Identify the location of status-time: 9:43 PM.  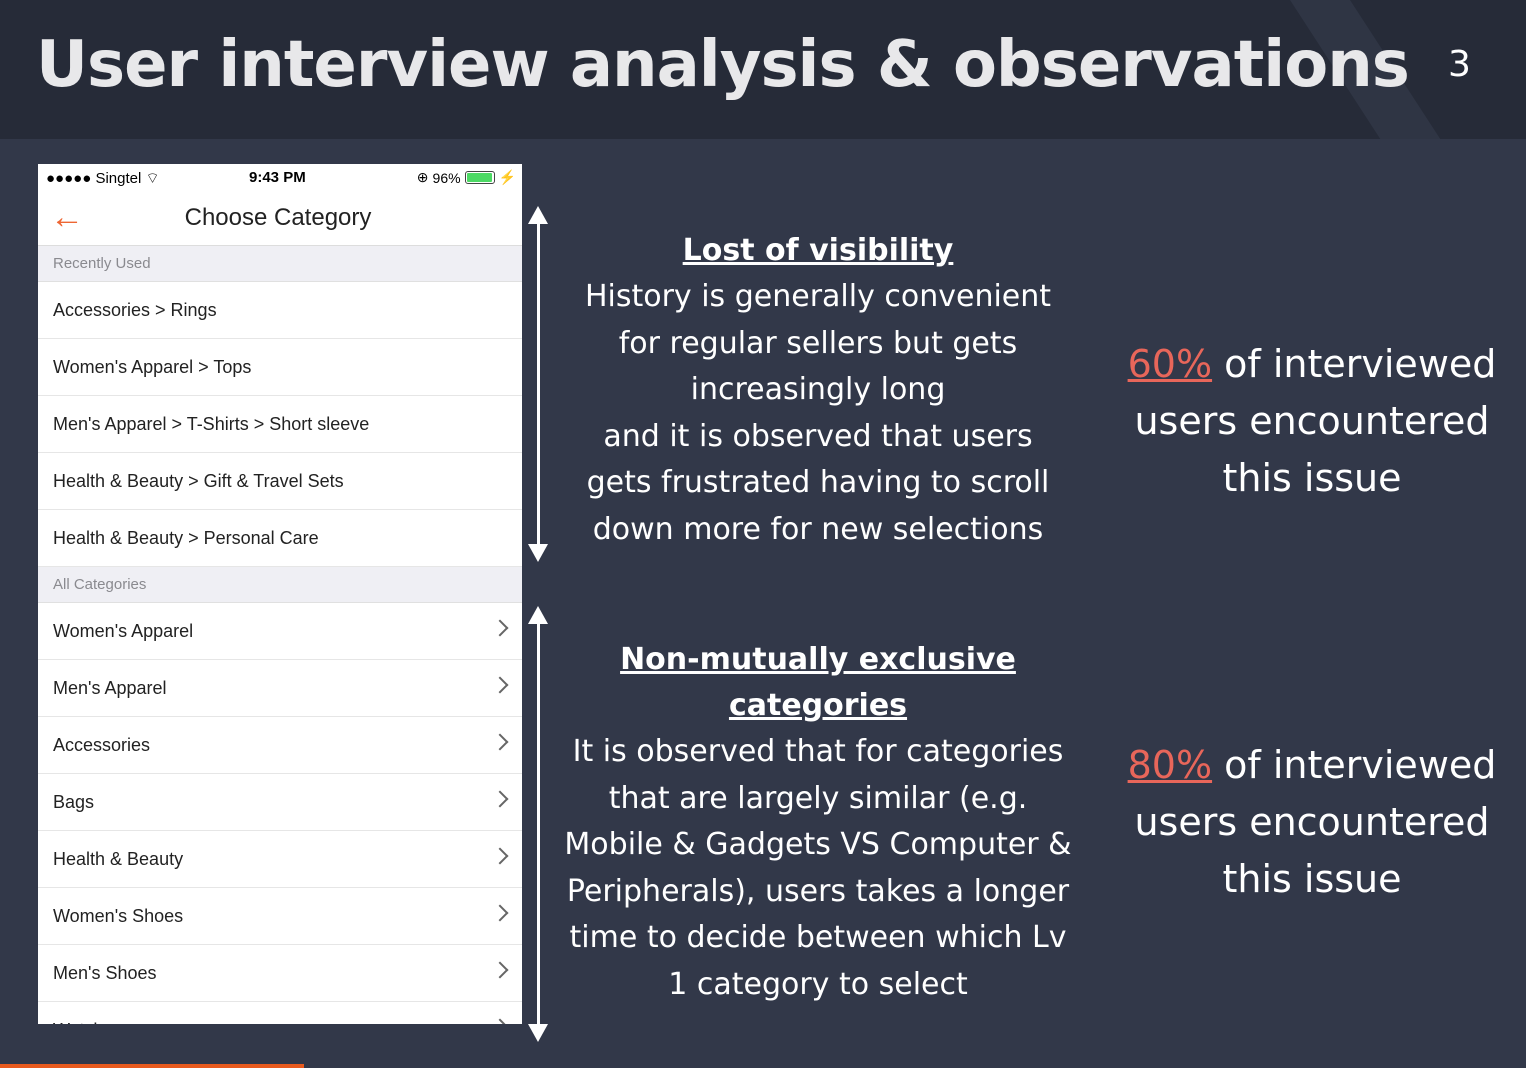
(277, 177).